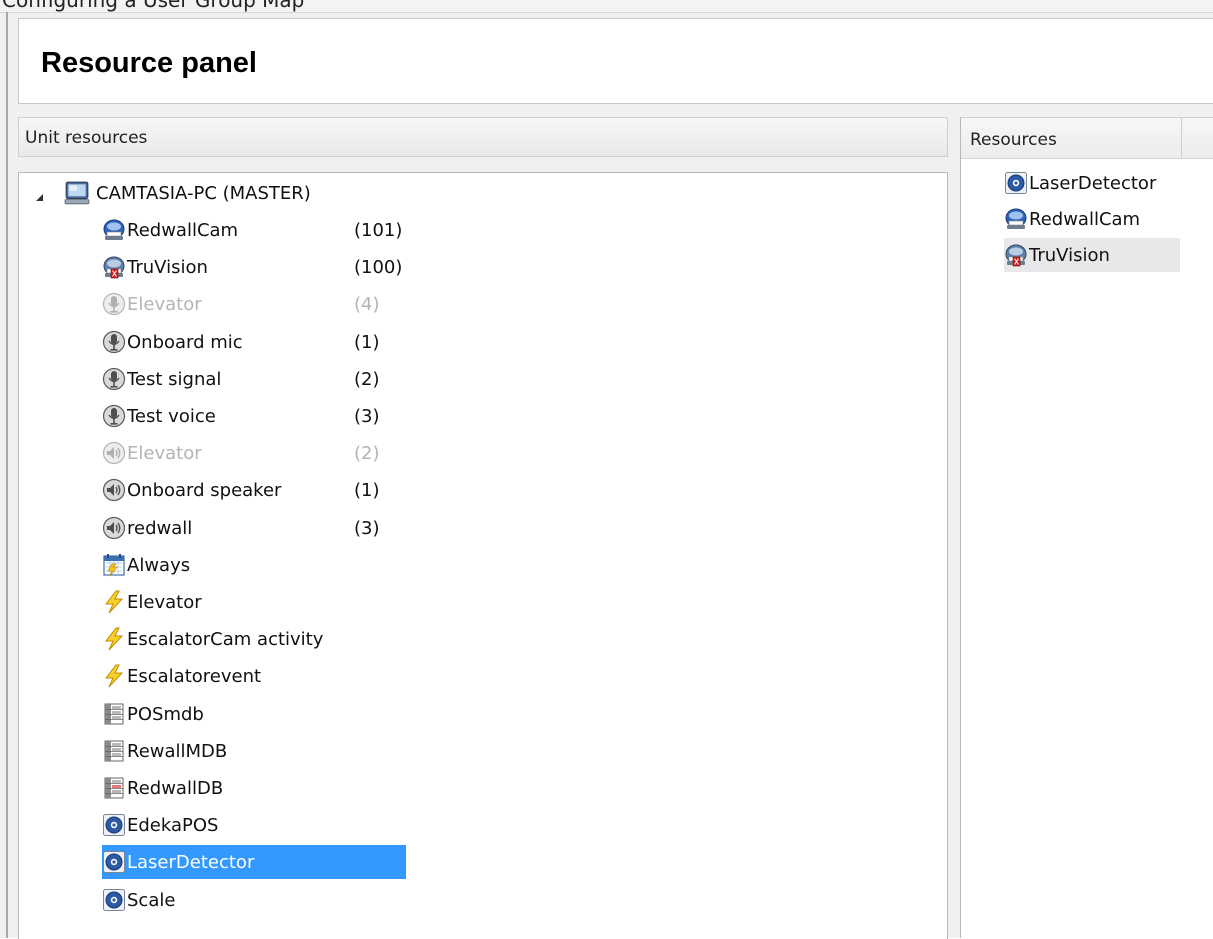  Describe the element at coordinates (149, 63) in the screenshot. I see `page-title: Resource panel` at that location.